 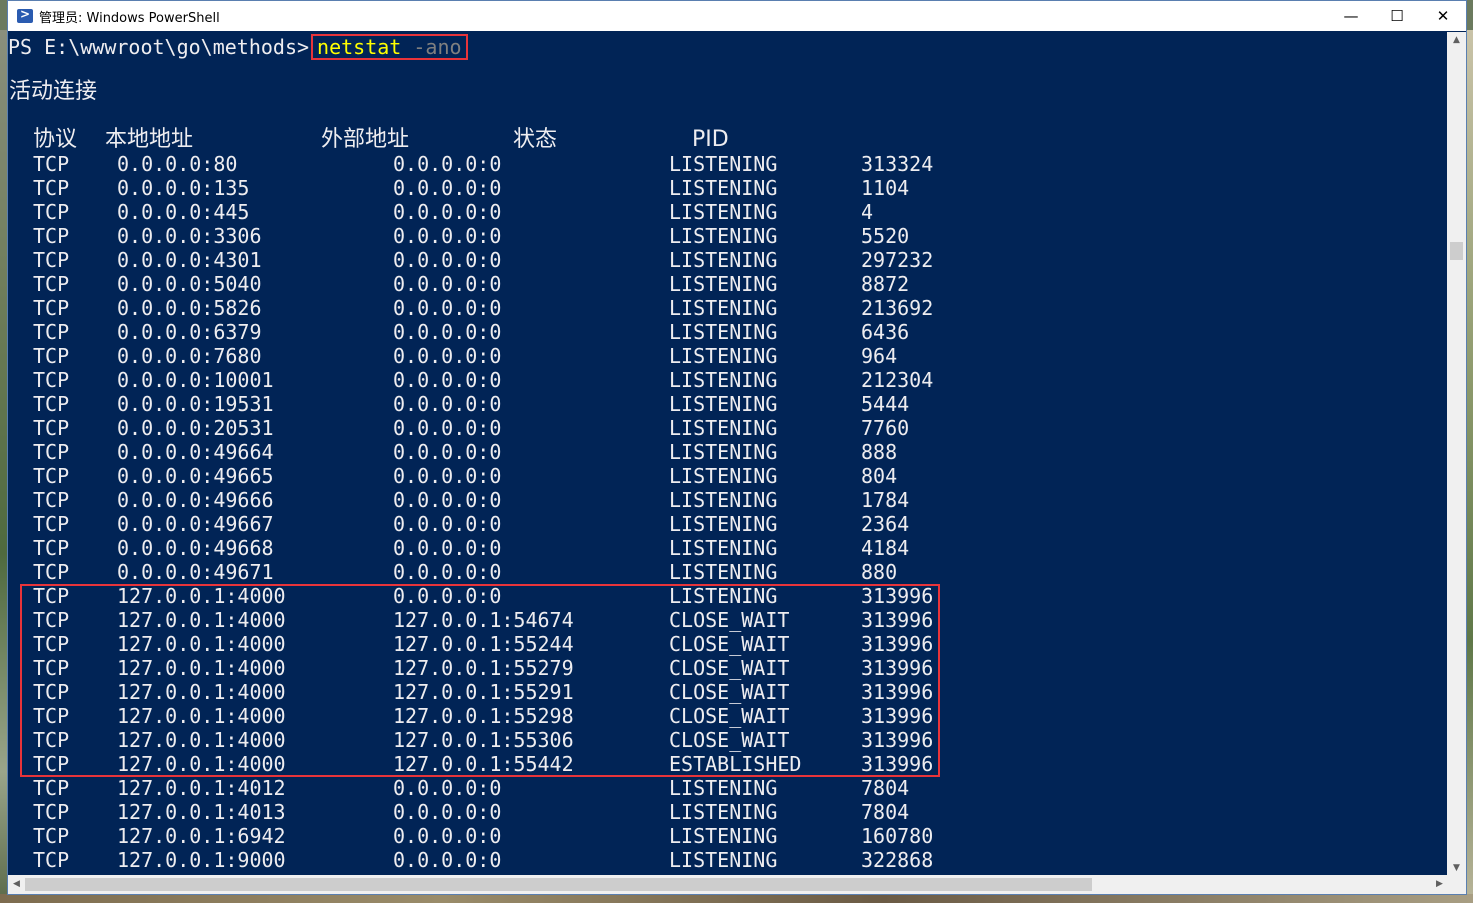 What do you see at coordinates (508, 188) in the screenshot?
I see `table-row: TCP 0.0.0.0:135 0.0.0.0:0 LISTENING 1104` at bounding box center [508, 188].